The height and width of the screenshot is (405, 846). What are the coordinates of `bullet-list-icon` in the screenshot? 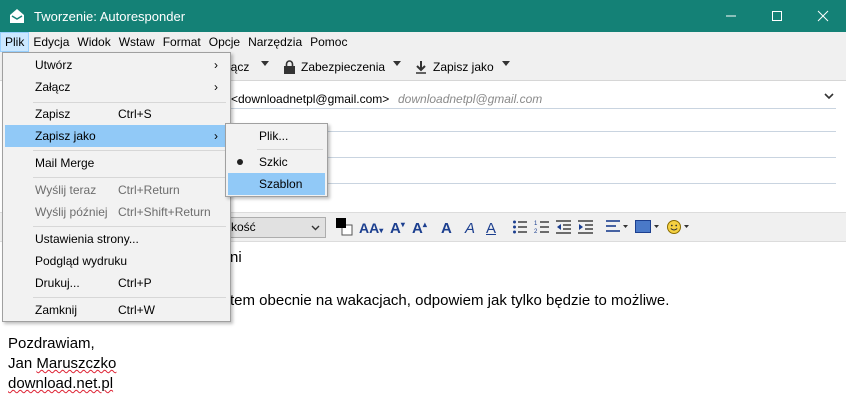 It's located at (520, 227).